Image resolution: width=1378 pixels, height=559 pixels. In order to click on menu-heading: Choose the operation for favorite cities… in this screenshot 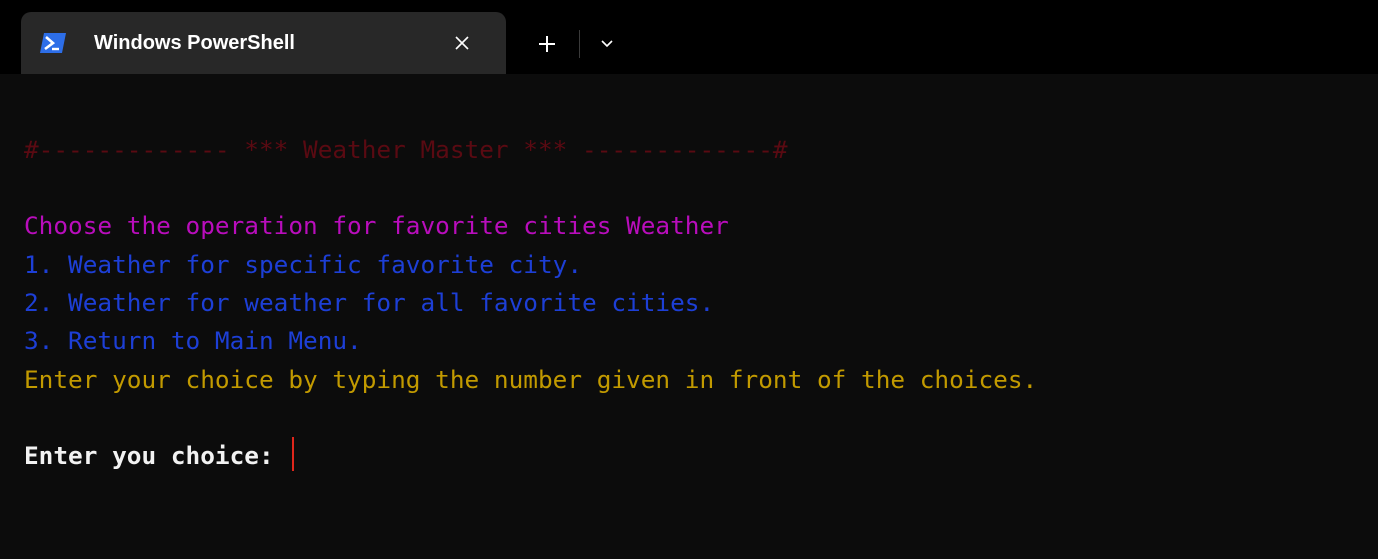, I will do `click(376, 225)`.